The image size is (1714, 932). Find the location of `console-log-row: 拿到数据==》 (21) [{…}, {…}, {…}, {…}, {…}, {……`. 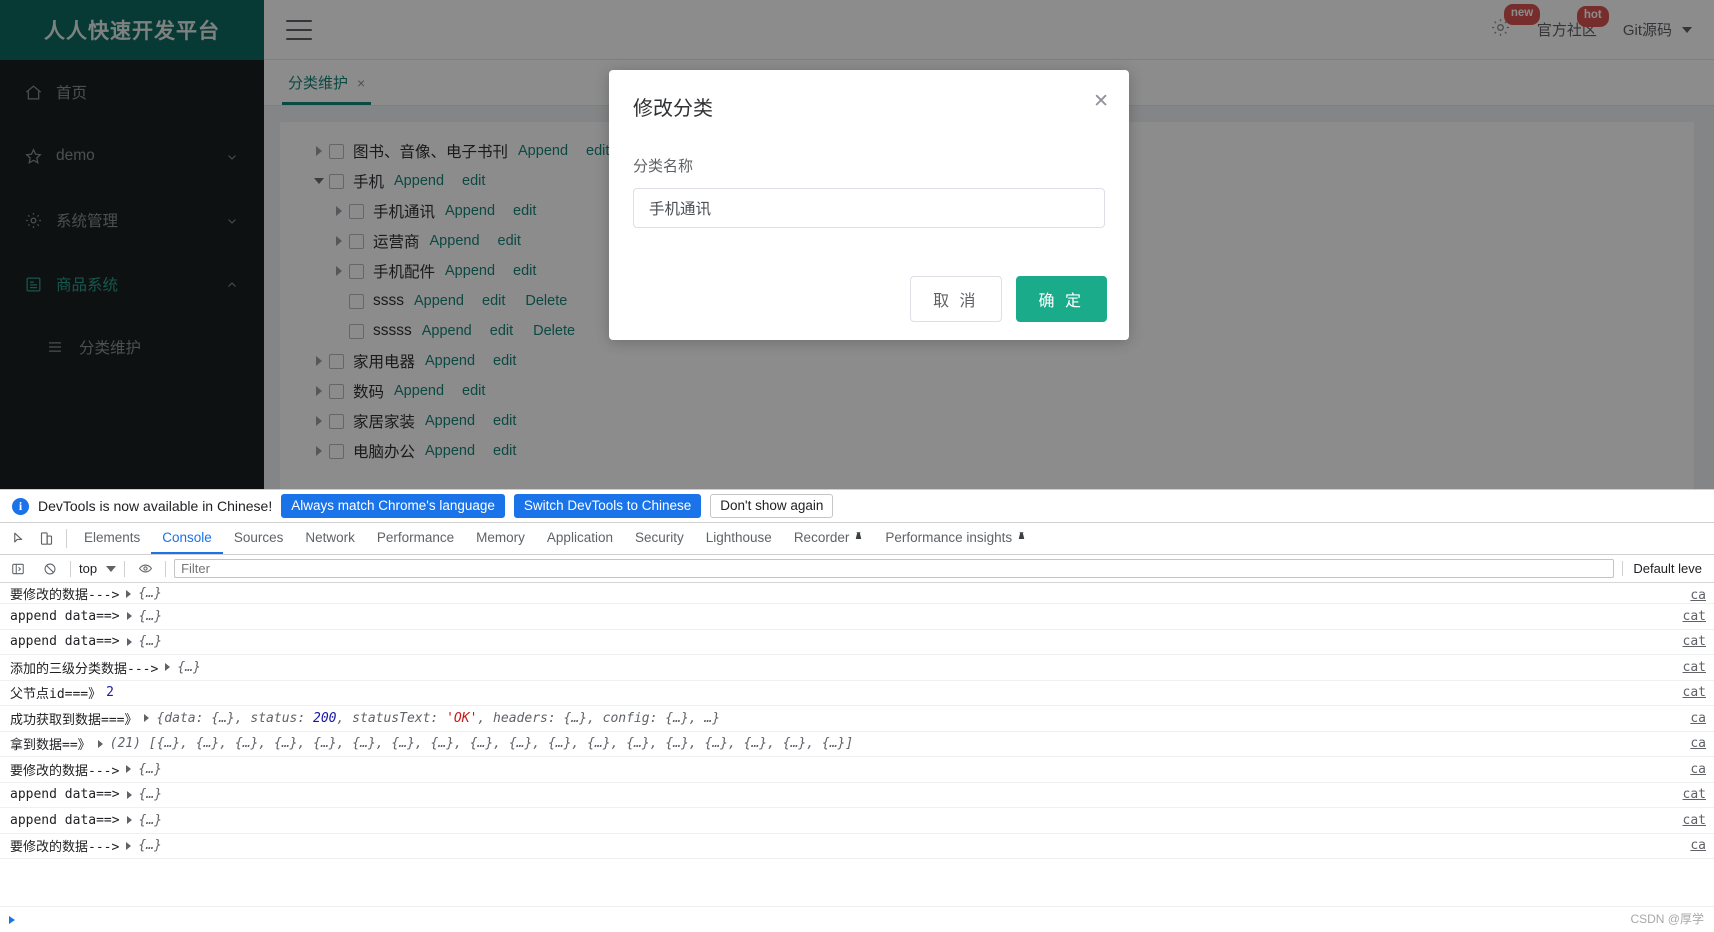

console-log-row: 拿到数据==》 (21) [{…}, {…}, {…}, {…}, {…}, {…… is located at coordinates (857, 744).